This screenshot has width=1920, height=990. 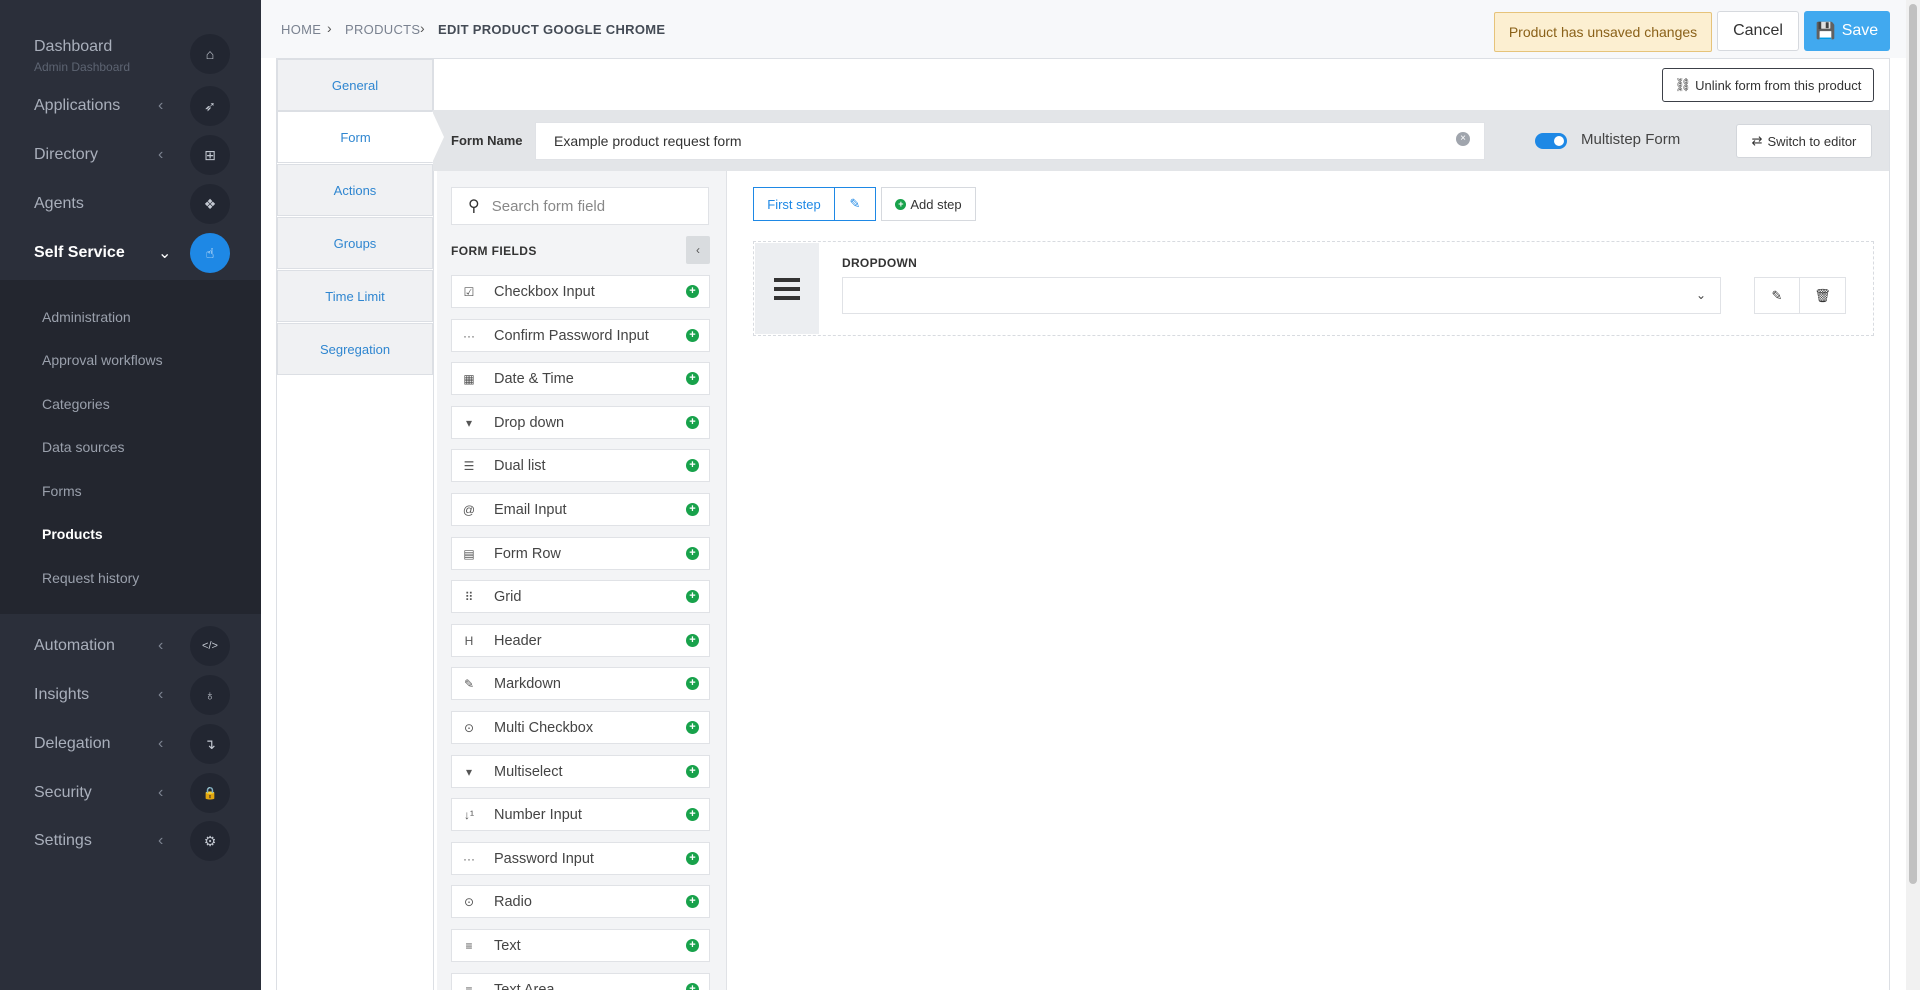 I want to click on form-field-item: ▦ Date & Time +, so click(x=580, y=378).